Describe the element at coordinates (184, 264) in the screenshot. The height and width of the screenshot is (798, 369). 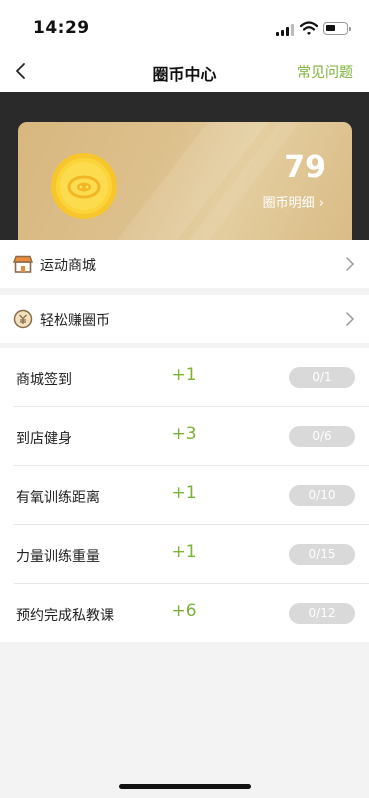
I see `menu-item-sports-mall: 运动商城` at that location.